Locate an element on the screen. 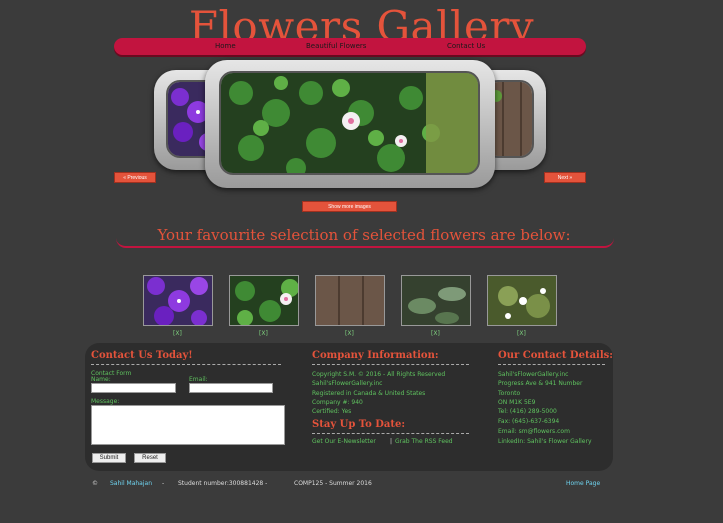 This screenshot has height=523, width=723. company-line-3: Registered in Canada & United States is located at coordinates (369, 393).